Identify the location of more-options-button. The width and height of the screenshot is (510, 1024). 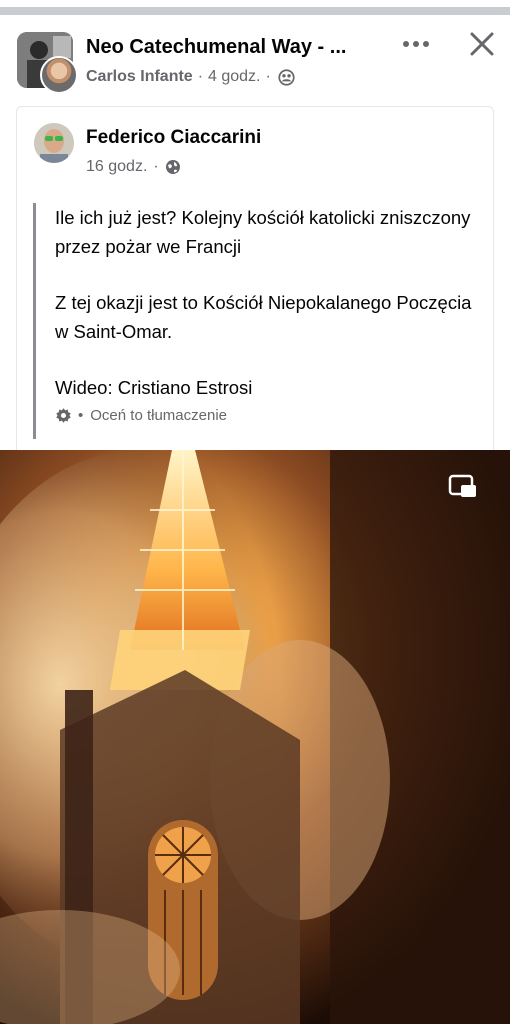
(416, 44).